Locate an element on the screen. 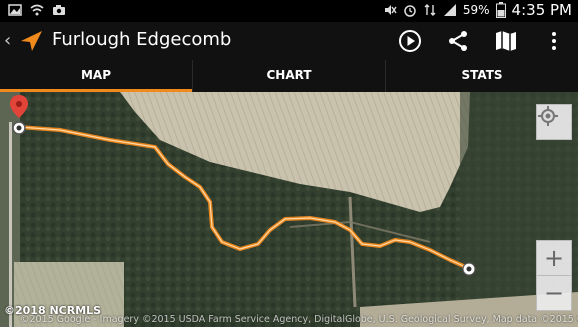 This screenshot has height=327, width=578. map-icon is located at coordinates (506, 41).